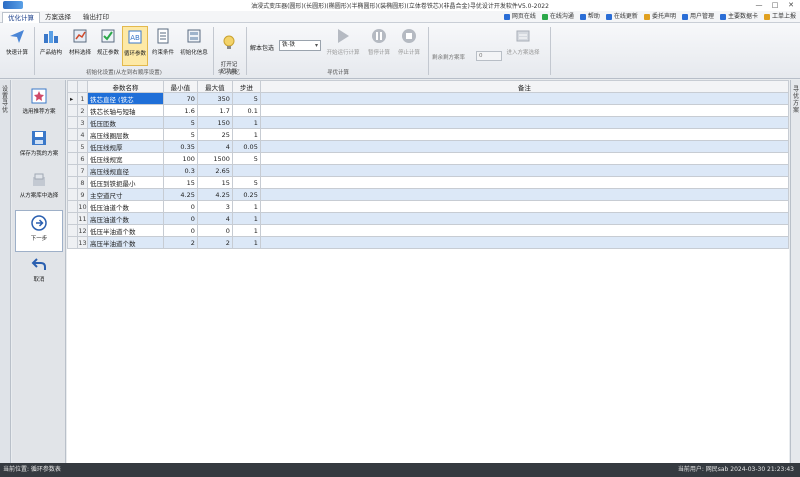 This screenshot has width=800, height=477. What do you see at coordinates (738, 17) in the screenshot?
I see `quick-link: 主要数据卡` at bounding box center [738, 17].